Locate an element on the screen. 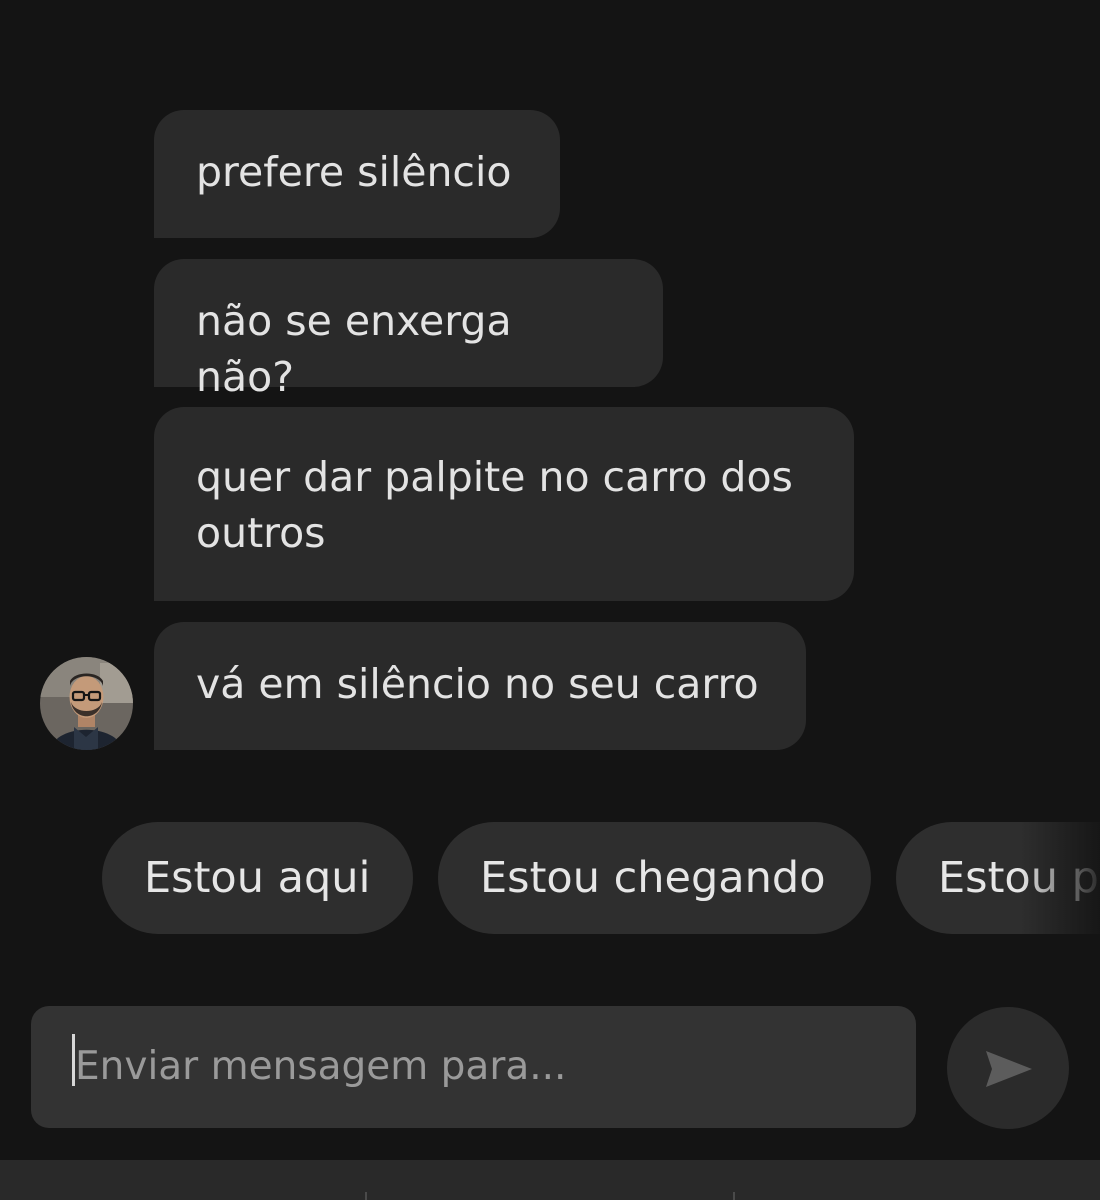 Image resolution: width=1100 pixels, height=1200 pixels. avatar-photo-icon is located at coordinates (86, 703).